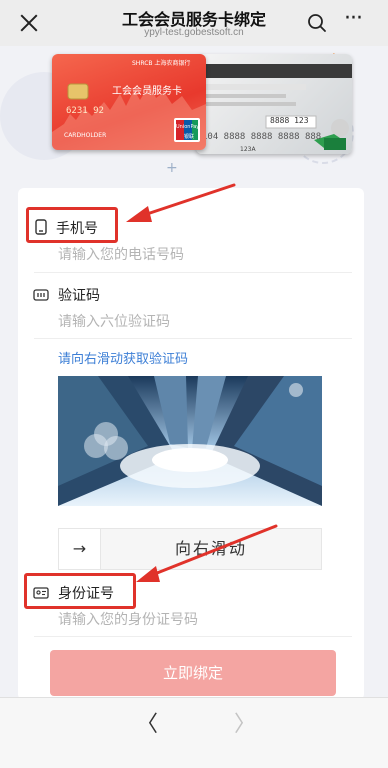 Image resolution: width=388 pixels, height=768 pixels. I want to click on top-navbar: 工会会员服务卡绑定 ypyl-test.gobestsoft.cn ···, so click(194, 23).